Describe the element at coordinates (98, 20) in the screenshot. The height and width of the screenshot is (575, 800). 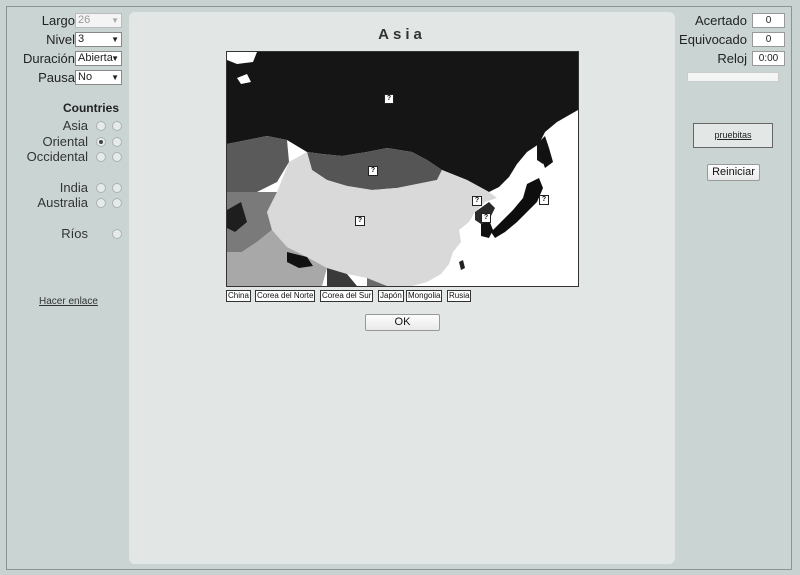
I see `length-select: 26 ▼` at that location.